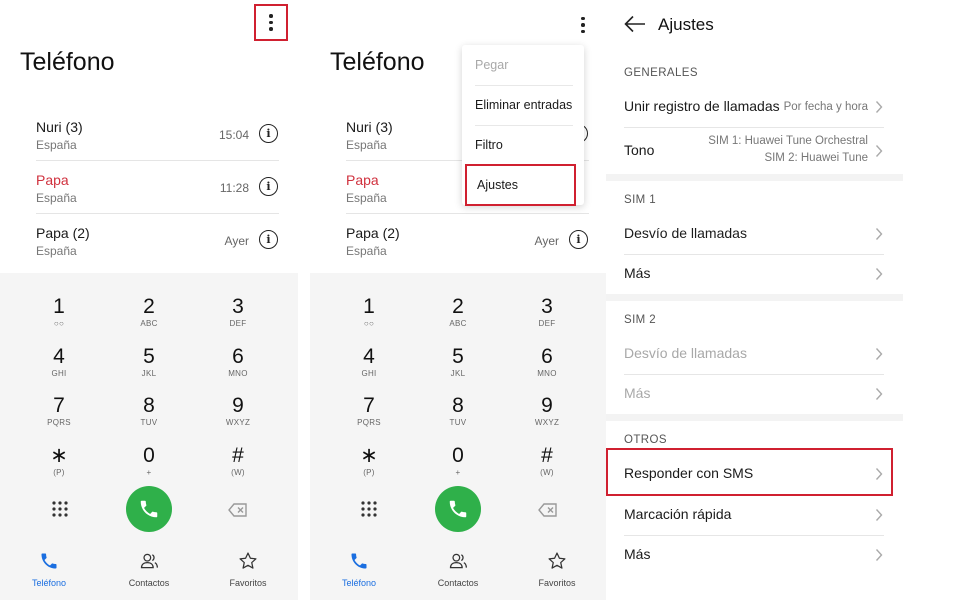  I want to click on section-header-others: OTROS, so click(645, 440).